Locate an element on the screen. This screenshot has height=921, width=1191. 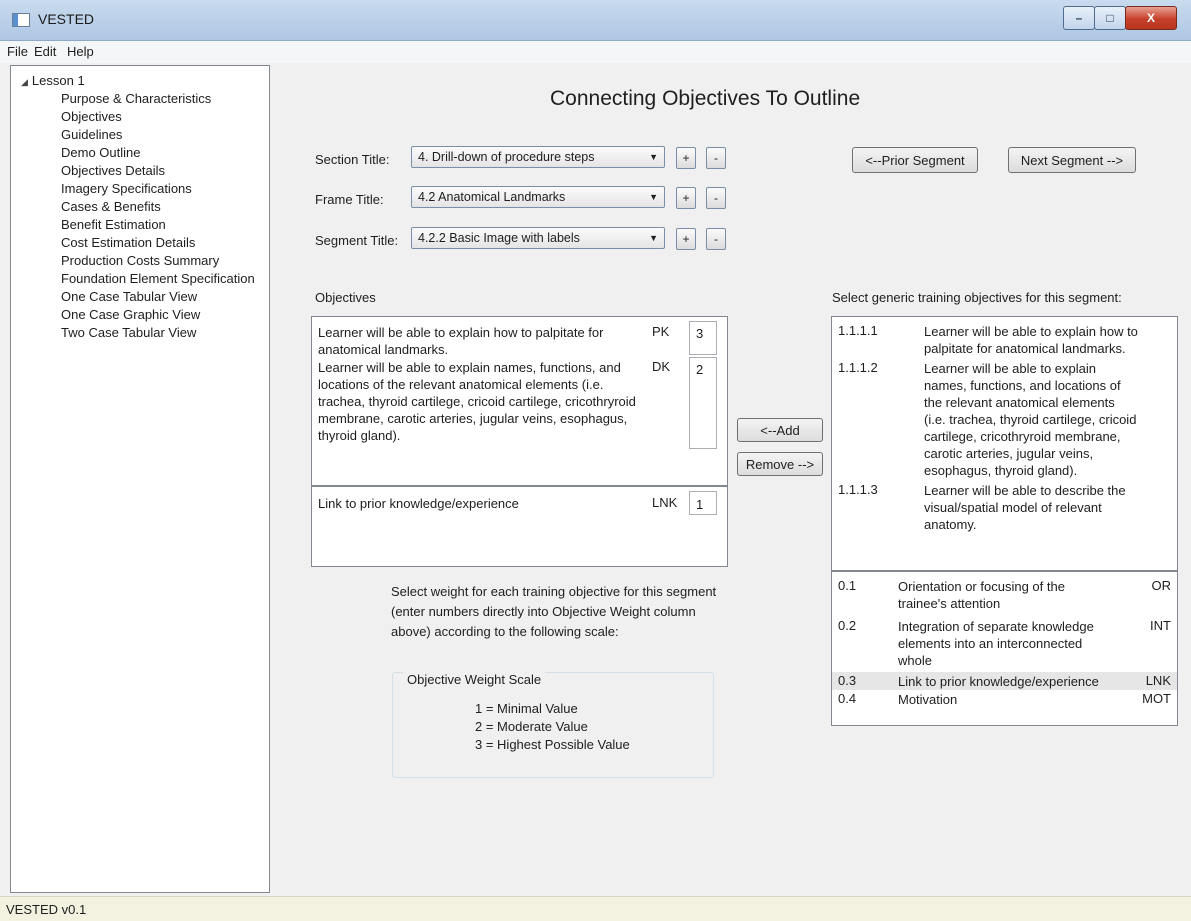
maximize-button: □ is located at coordinates (1110, 18).